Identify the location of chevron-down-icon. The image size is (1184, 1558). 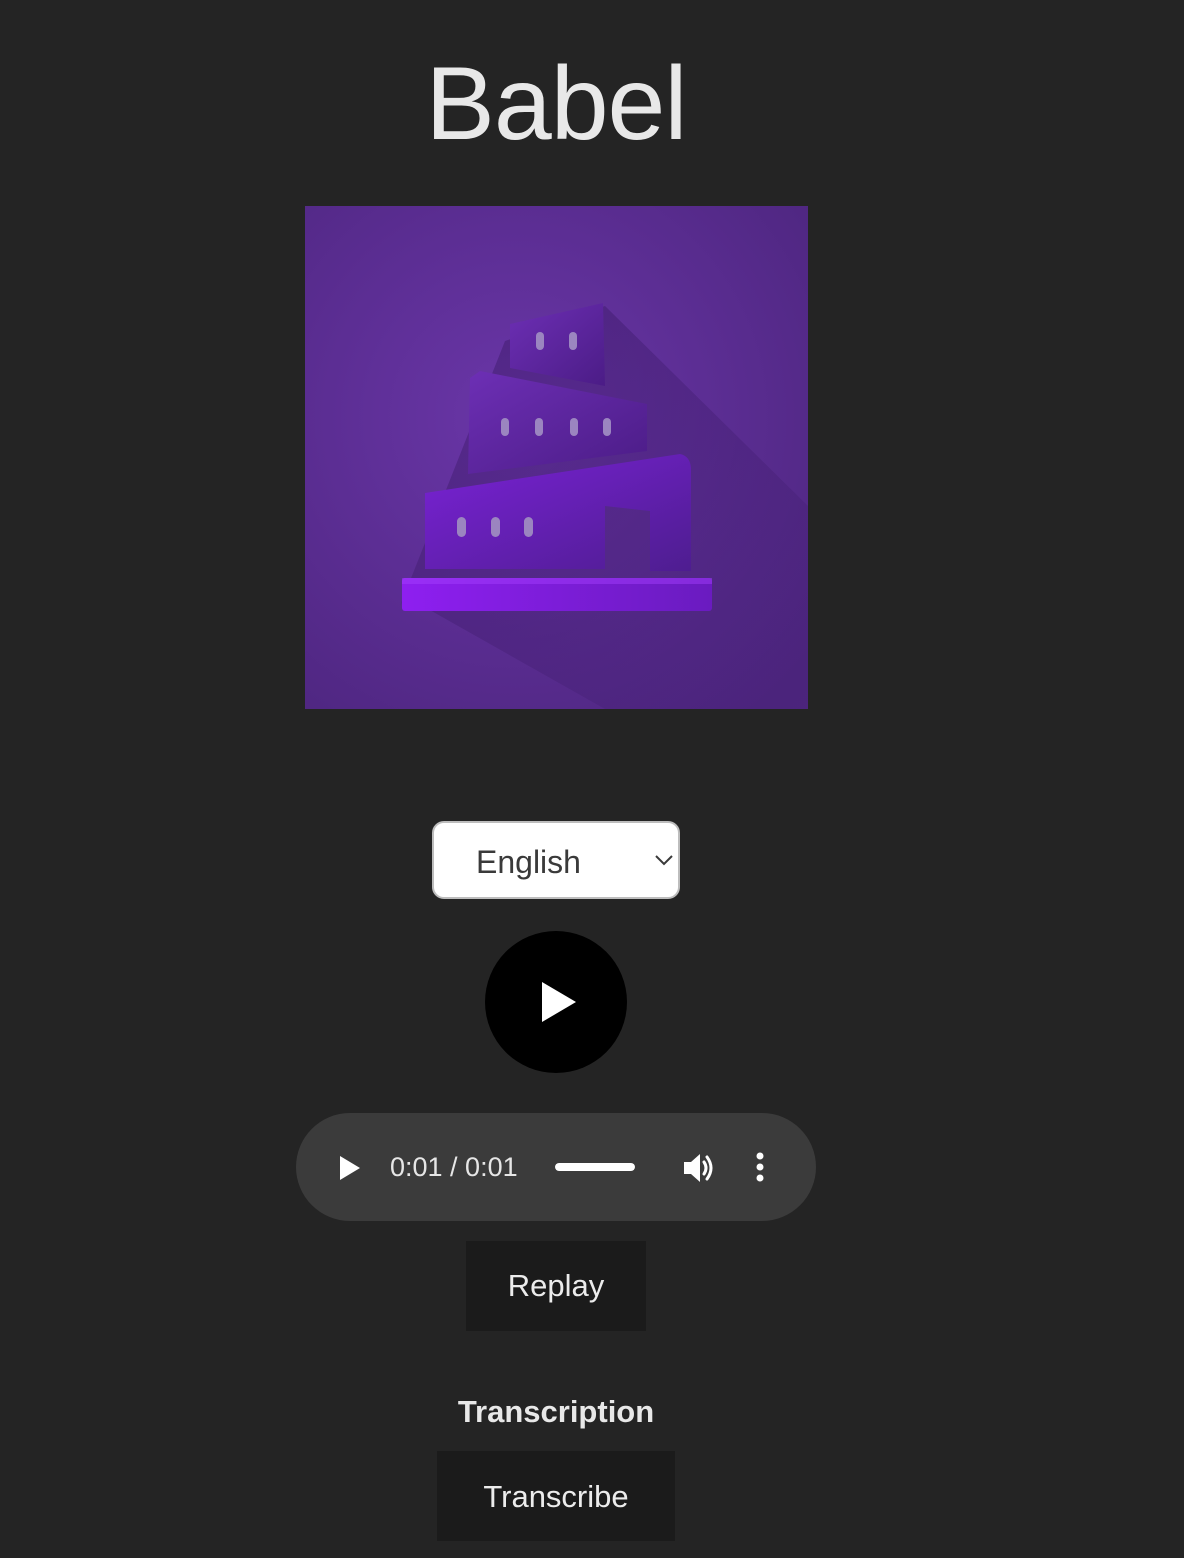
(664, 860).